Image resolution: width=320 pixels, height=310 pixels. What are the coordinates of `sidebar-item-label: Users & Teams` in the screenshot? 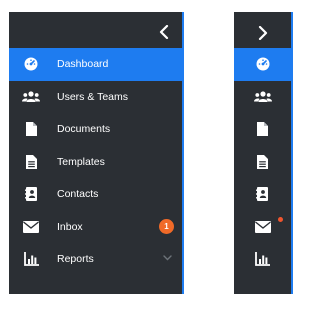 It's located at (92, 96).